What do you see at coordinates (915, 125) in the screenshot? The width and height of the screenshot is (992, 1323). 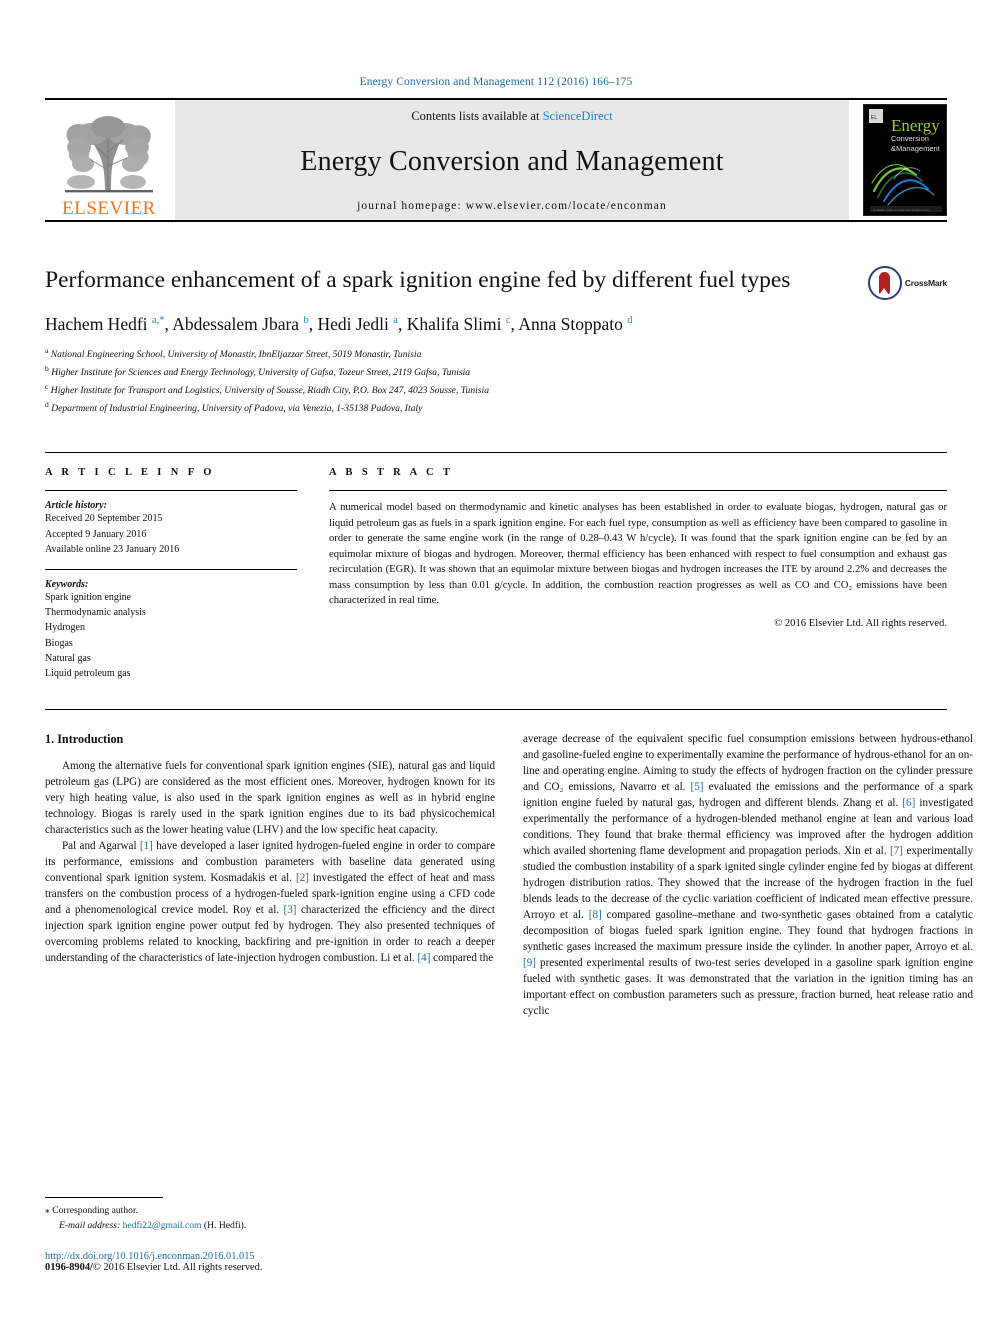 I see `cover-title-energy: Energy` at bounding box center [915, 125].